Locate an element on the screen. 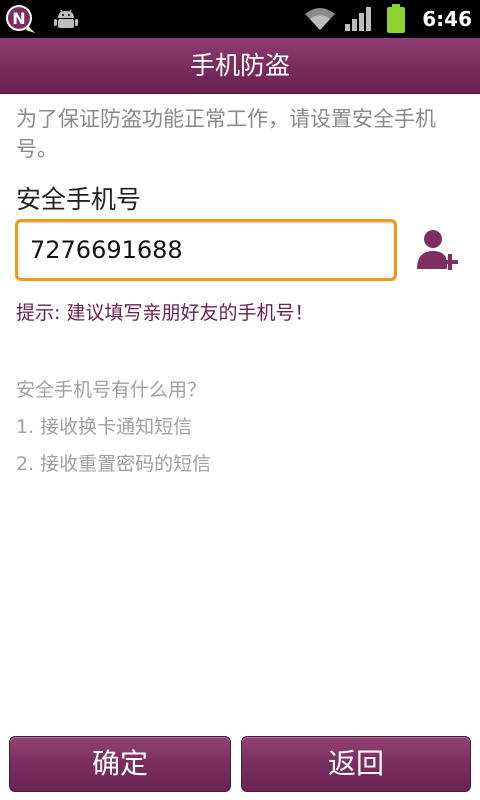 The height and width of the screenshot is (800, 480). title-bar: 手机防盗 is located at coordinates (240, 66).